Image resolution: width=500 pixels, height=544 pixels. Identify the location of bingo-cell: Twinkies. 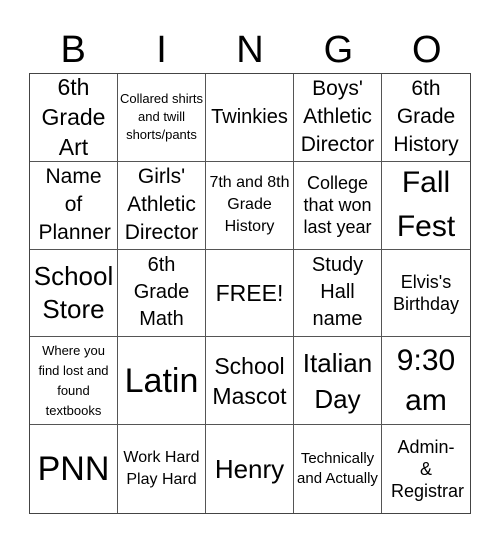
(250, 118).